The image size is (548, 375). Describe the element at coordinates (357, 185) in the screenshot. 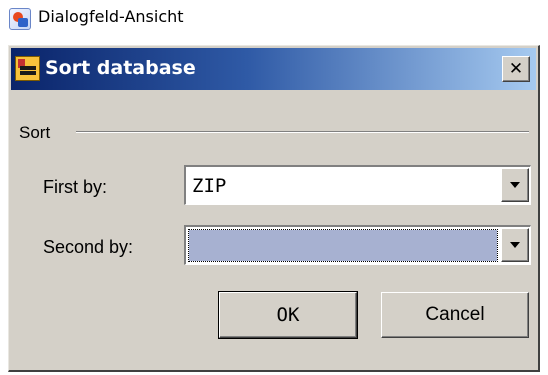

I see `first-by-select: ZIP` at that location.